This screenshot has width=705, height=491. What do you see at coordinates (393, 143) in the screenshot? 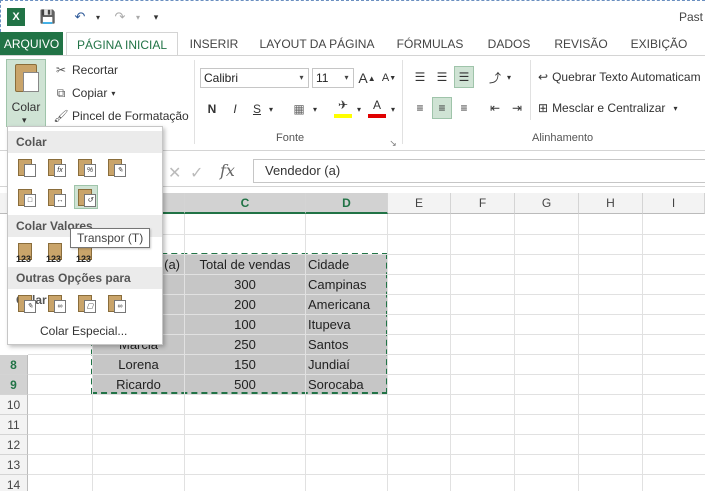
I see `dialog-launcher-icon: ↘` at bounding box center [393, 143].